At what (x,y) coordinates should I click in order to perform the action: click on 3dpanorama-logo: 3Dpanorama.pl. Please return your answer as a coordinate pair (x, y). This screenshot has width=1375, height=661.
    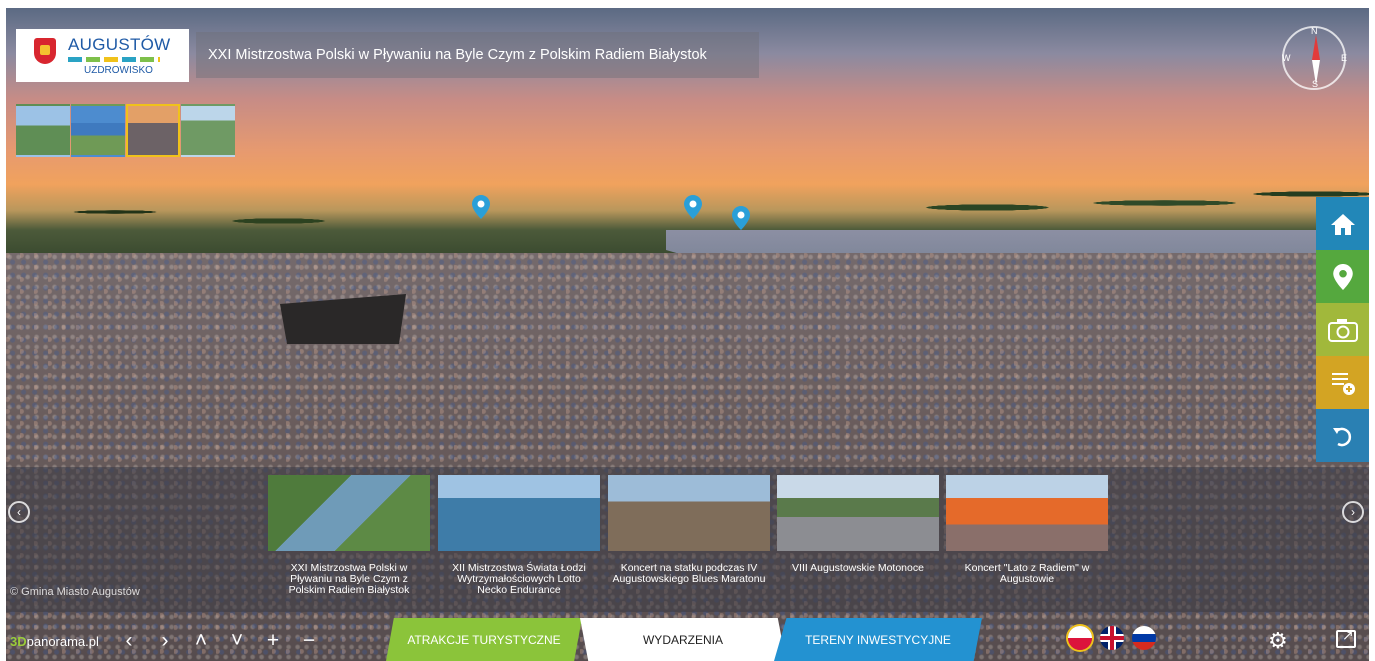
    Looking at the image, I should click on (54, 641).